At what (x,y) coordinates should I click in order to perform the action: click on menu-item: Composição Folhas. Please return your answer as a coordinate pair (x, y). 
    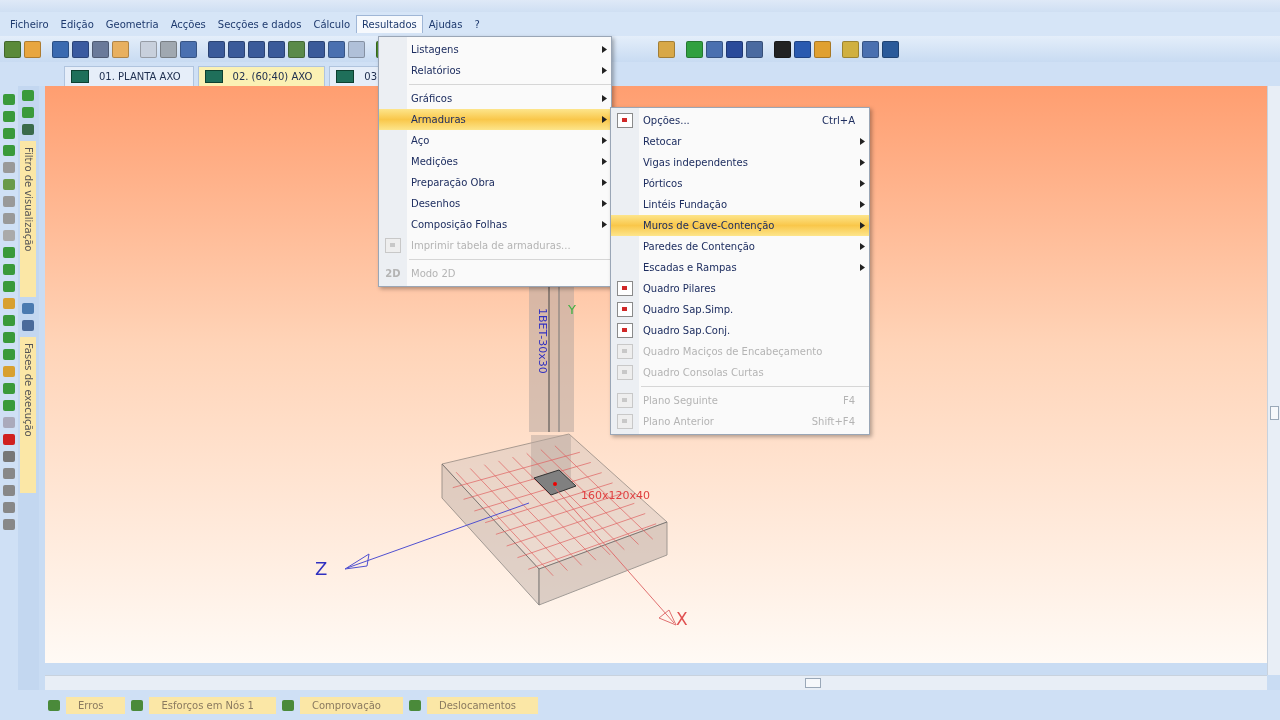
    Looking at the image, I should click on (495, 224).